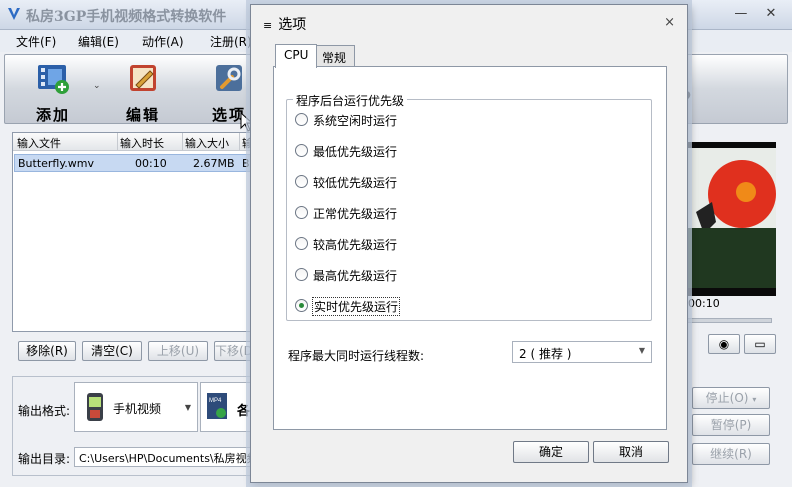 The image size is (792, 487). I want to click on priority-above-normal-radio, so click(301, 243).